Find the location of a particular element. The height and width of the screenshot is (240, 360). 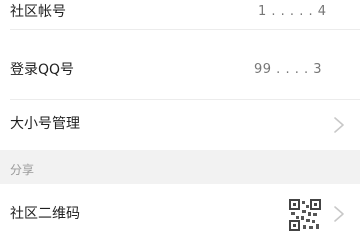

login-qq-value: 99 . . . . 3 is located at coordinates (288, 69).